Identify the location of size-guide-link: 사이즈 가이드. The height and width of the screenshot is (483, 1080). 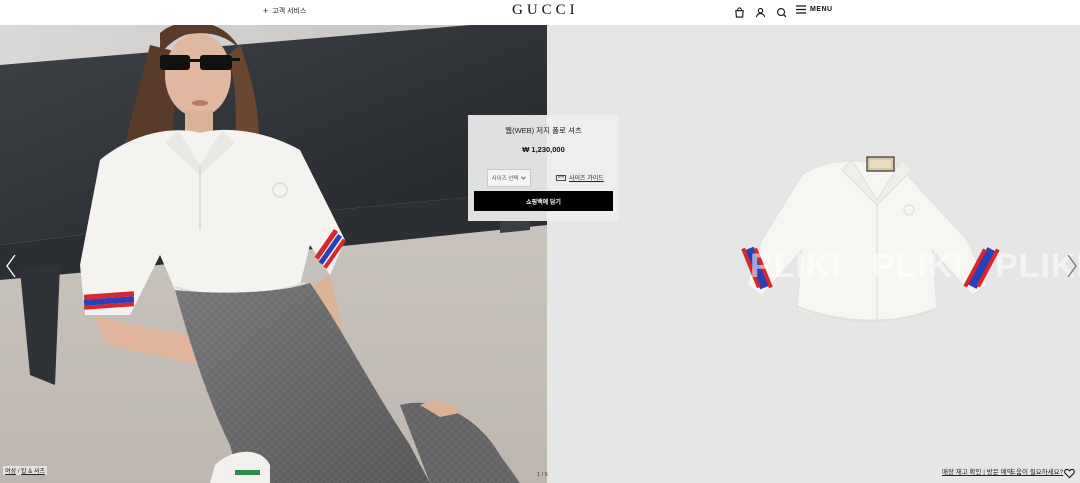
(580, 177).